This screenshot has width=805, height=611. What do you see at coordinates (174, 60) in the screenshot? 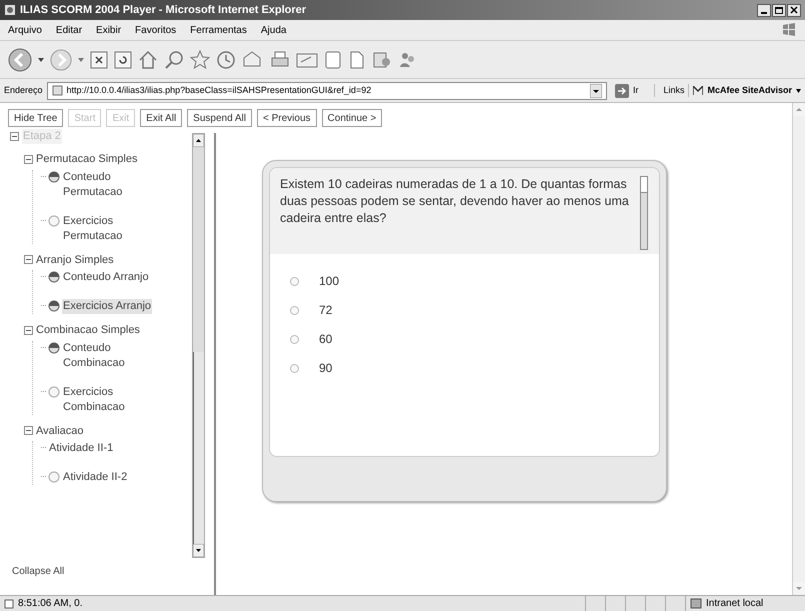
I see `search-icon` at bounding box center [174, 60].